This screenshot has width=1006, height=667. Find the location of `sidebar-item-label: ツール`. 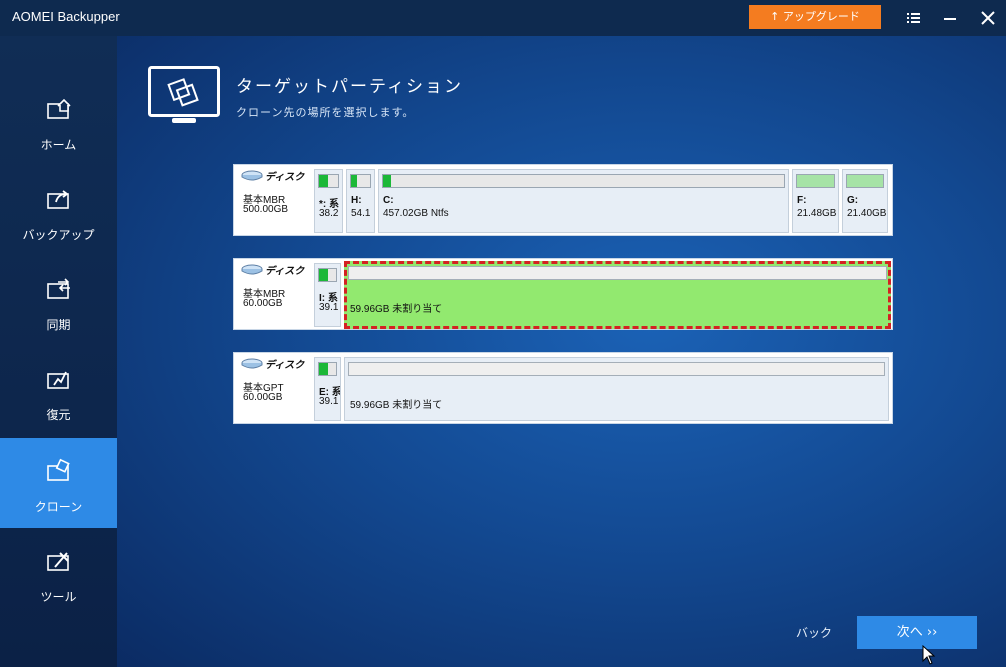

sidebar-item-label: ツール is located at coordinates (58, 597).